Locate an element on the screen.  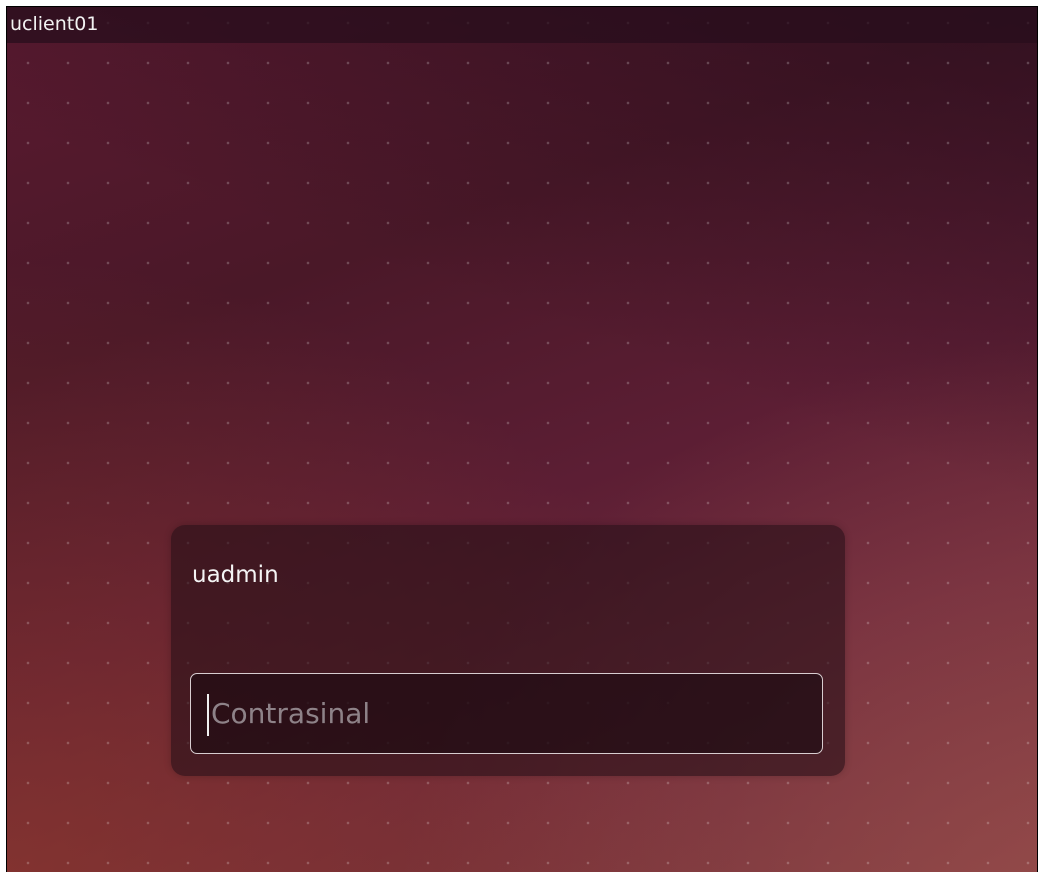
hostname-label: uclient01 is located at coordinates (54, 24).